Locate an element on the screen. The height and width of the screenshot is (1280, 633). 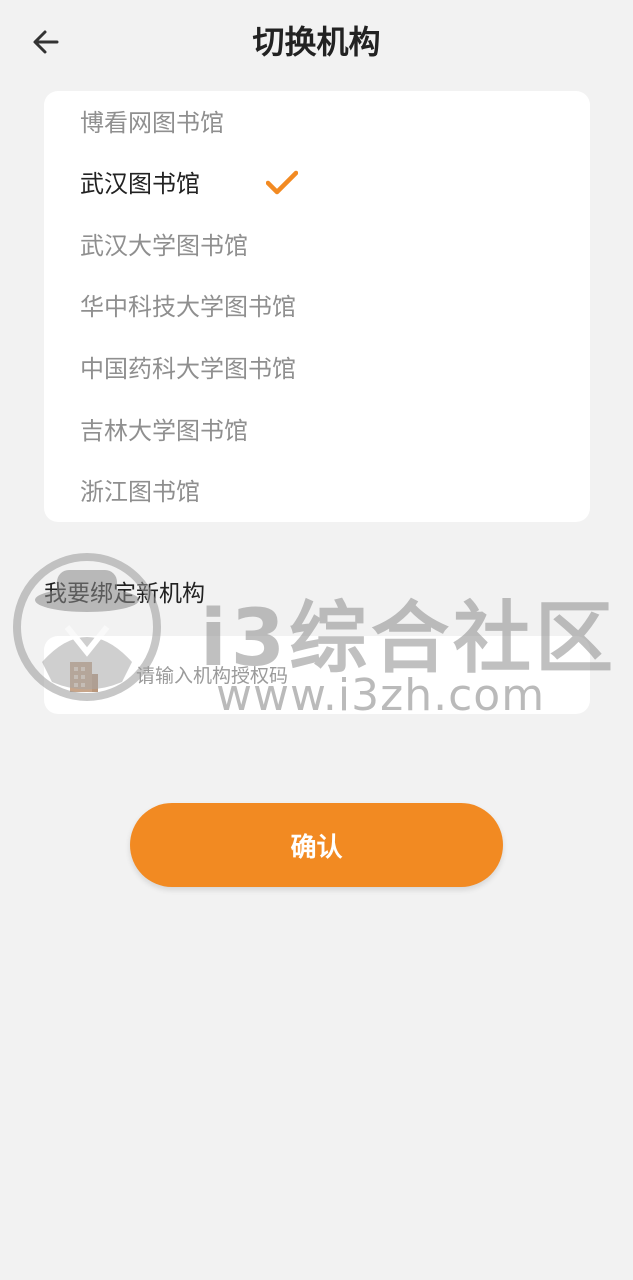
building-icon is located at coordinates (84, 677).